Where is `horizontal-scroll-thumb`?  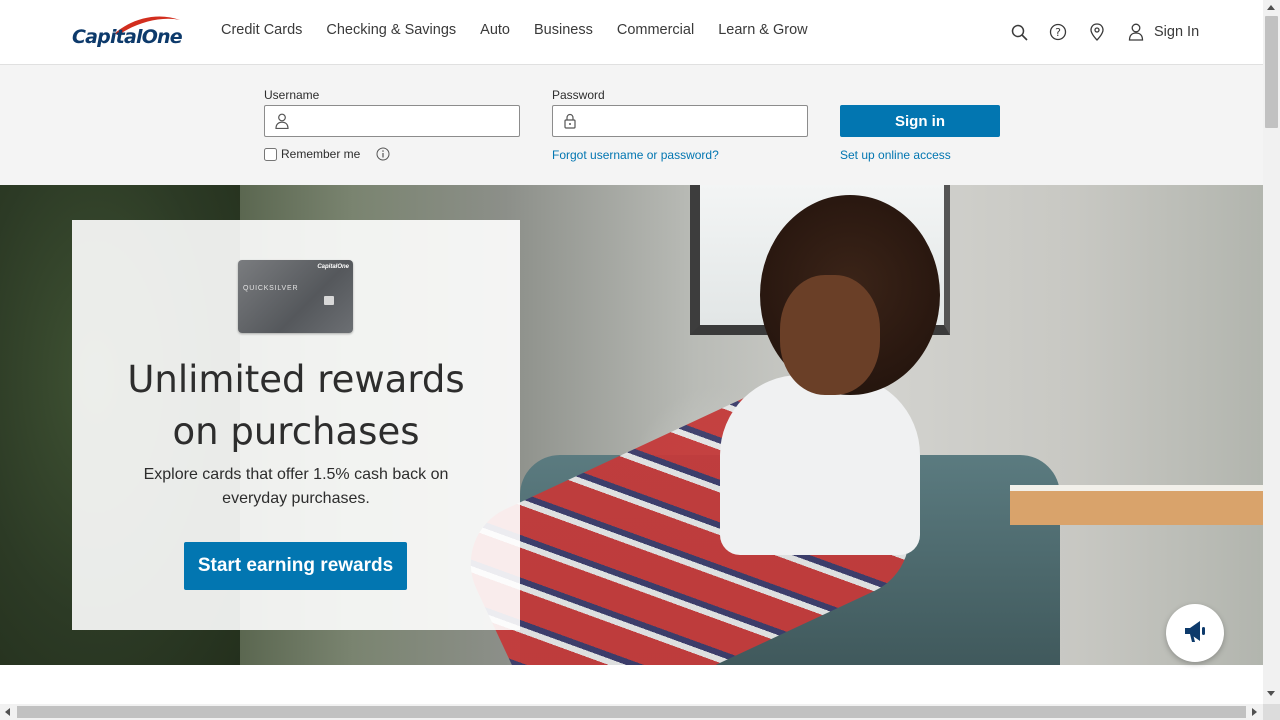
horizontal-scroll-thumb is located at coordinates (631, 712).